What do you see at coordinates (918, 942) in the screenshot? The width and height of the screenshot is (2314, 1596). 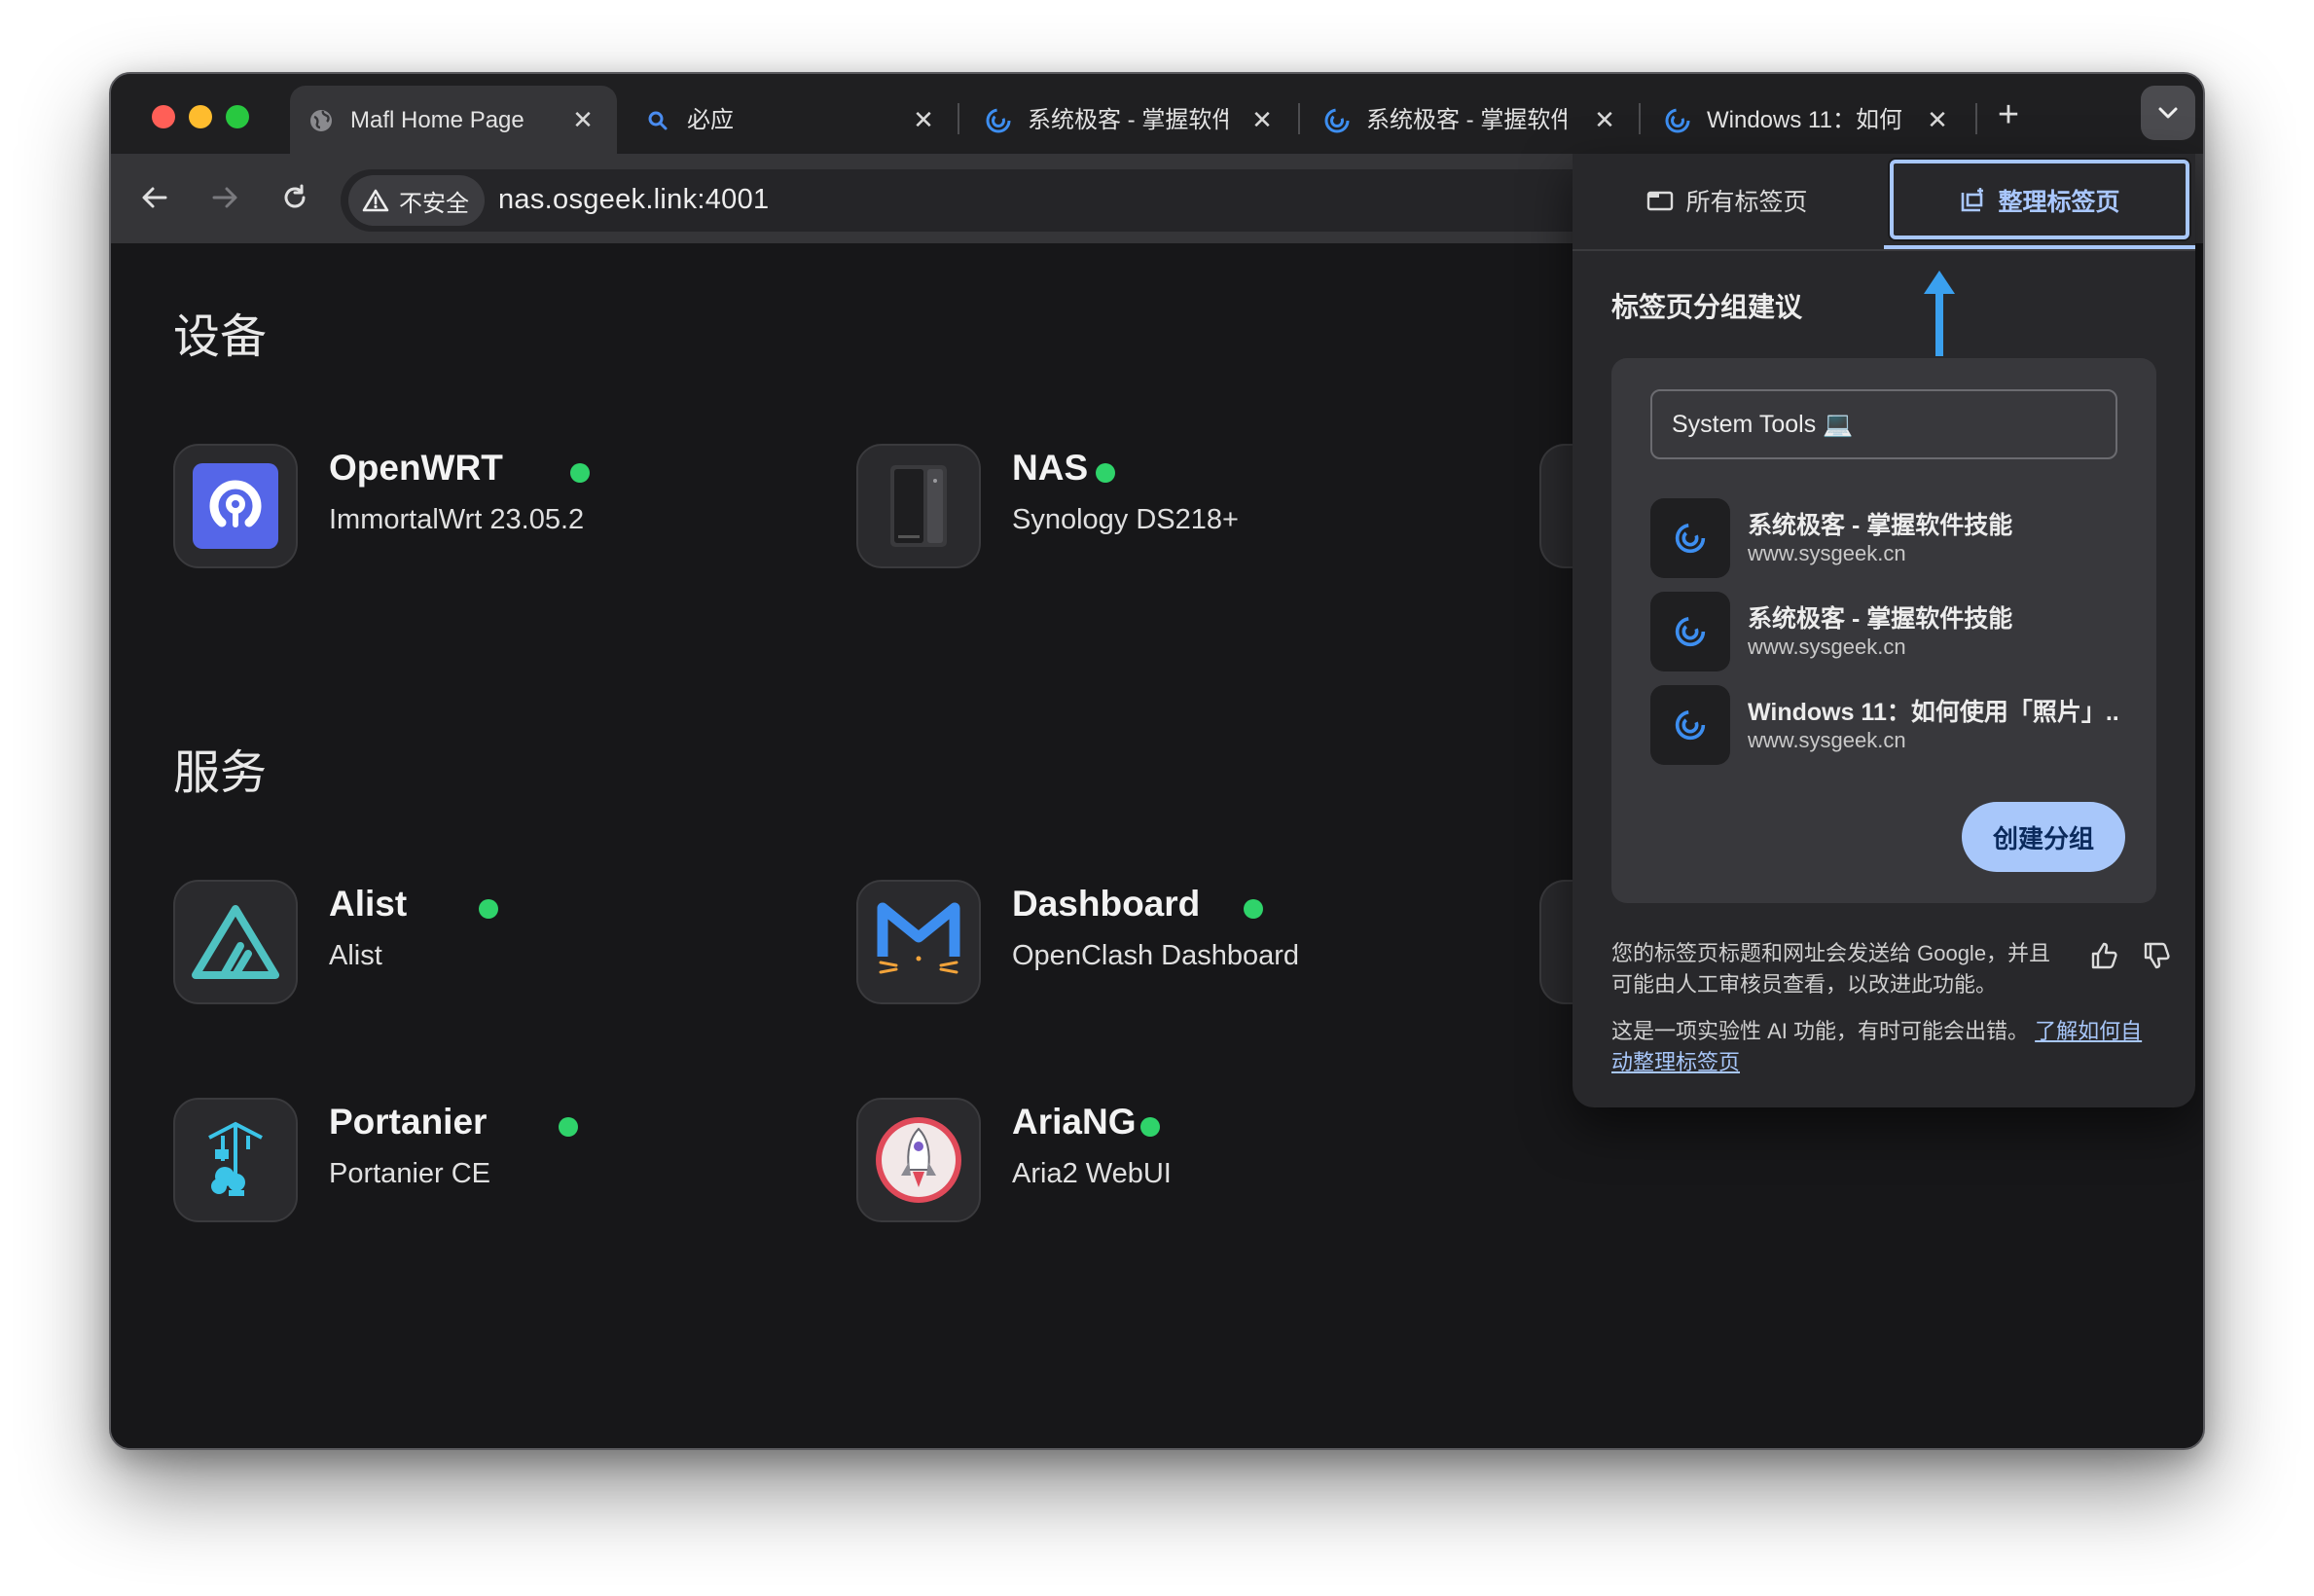 I see `openclash-icon` at bounding box center [918, 942].